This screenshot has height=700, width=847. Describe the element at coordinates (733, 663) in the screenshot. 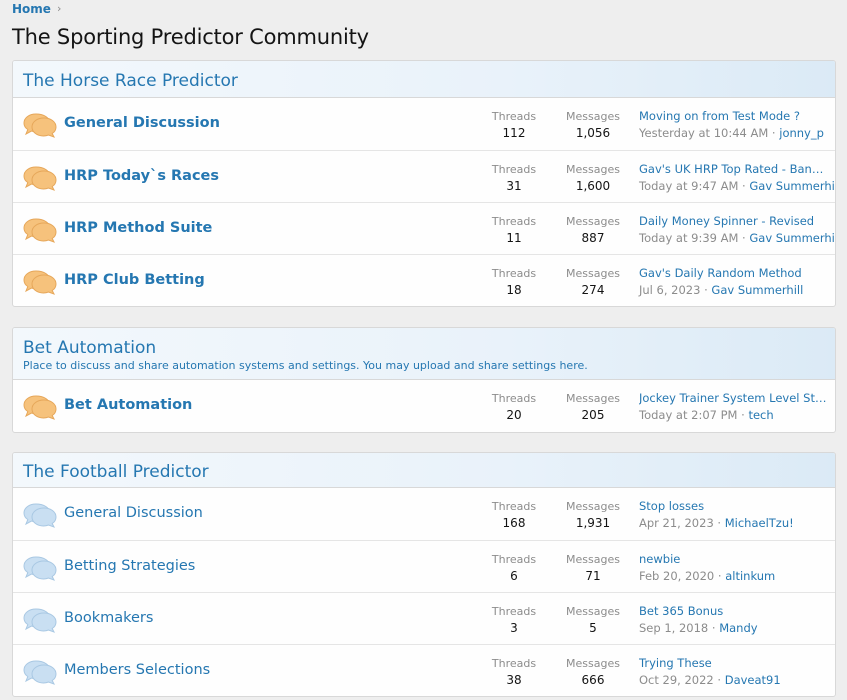

I see `last-post-title-link: Trying These` at that location.